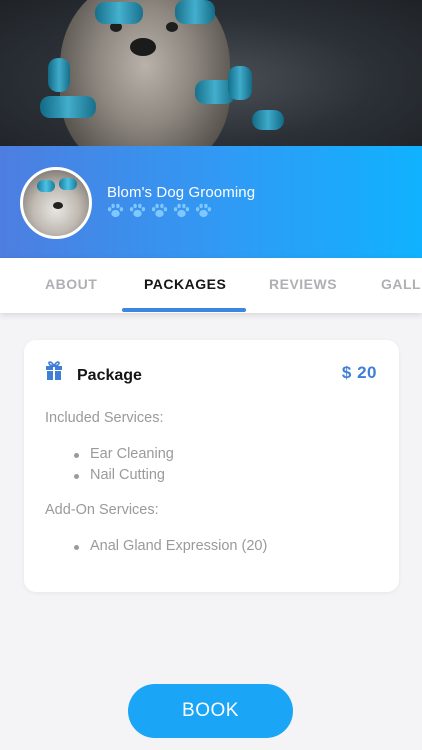 This screenshot has height=750, width=422. What do you see at coordinates (102, 510) in the screenshot?
I see `addon-services-label: Add-On Services:` at bounding box center [102, 510].